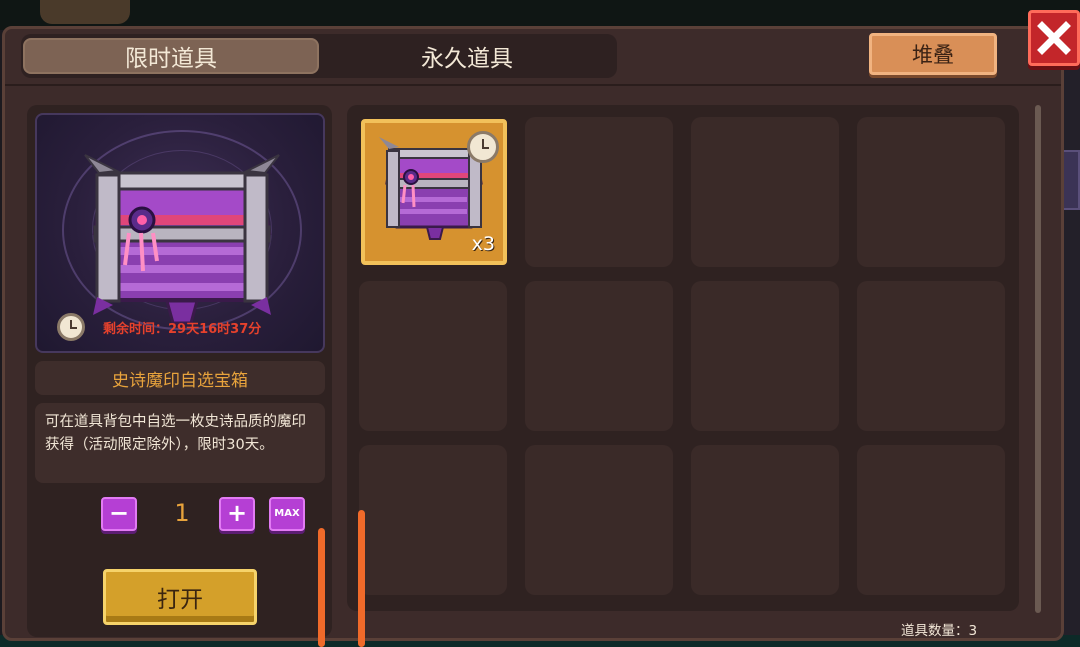 The image size is (1080, 647). I want to click on close-icon, so click(1054, 38).